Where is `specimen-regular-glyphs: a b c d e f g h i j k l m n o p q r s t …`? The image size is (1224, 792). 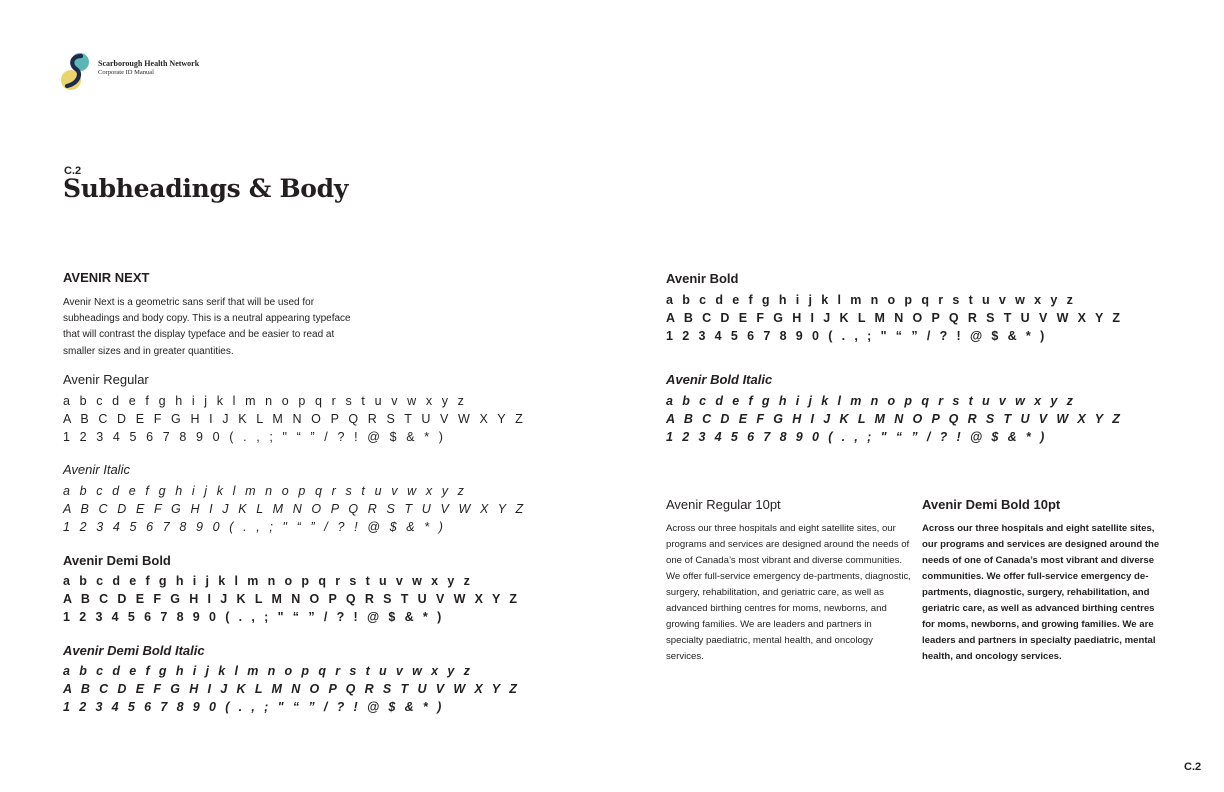
specimen-regular-glyphs: a b c d e f g h i j k l m n o p q r s t … is located at coordinates (294, 419).